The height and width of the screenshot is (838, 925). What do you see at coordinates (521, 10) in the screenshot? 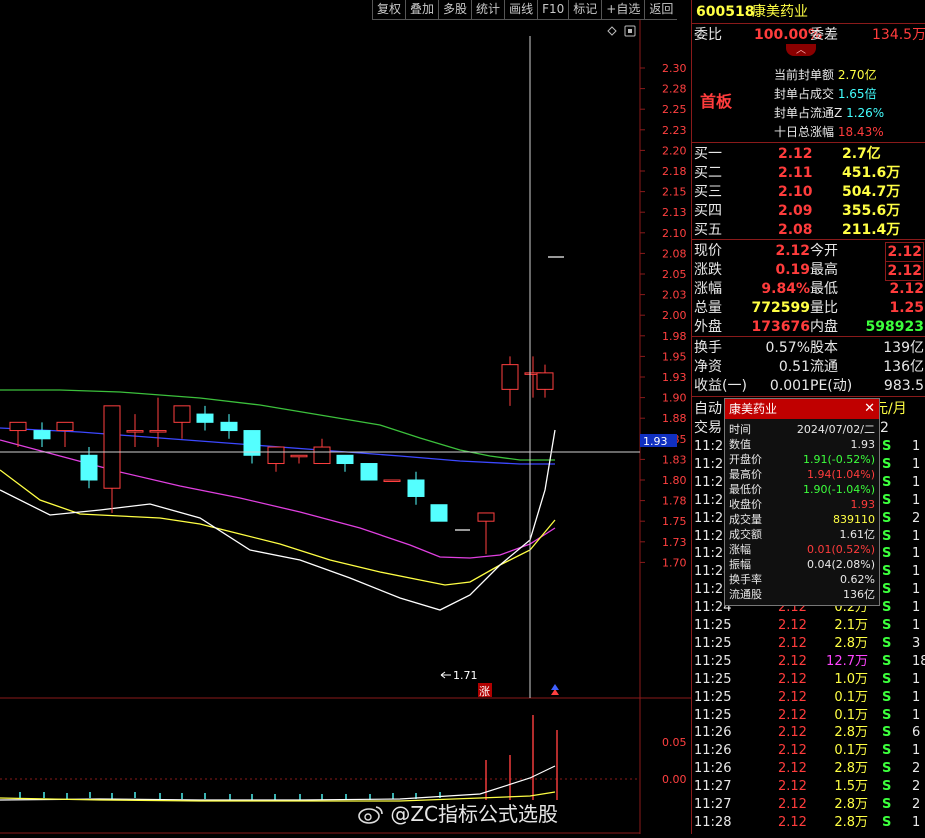
I see `toolbar-draw-line-button: 画线` at bounding box center [521, 10].